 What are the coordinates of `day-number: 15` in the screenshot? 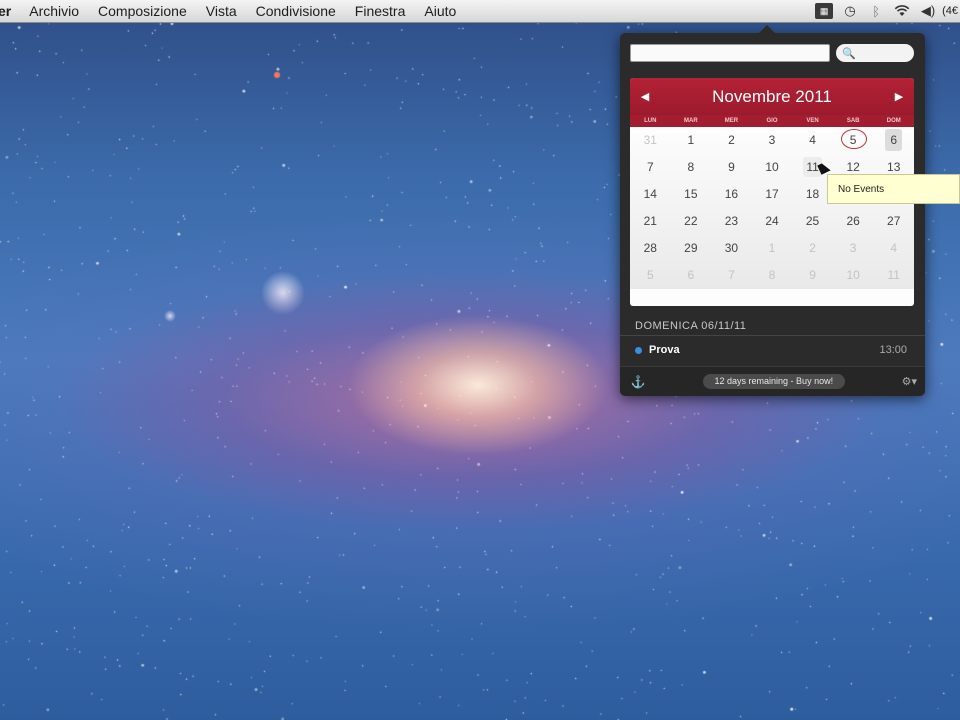 It's located at (691, 194).